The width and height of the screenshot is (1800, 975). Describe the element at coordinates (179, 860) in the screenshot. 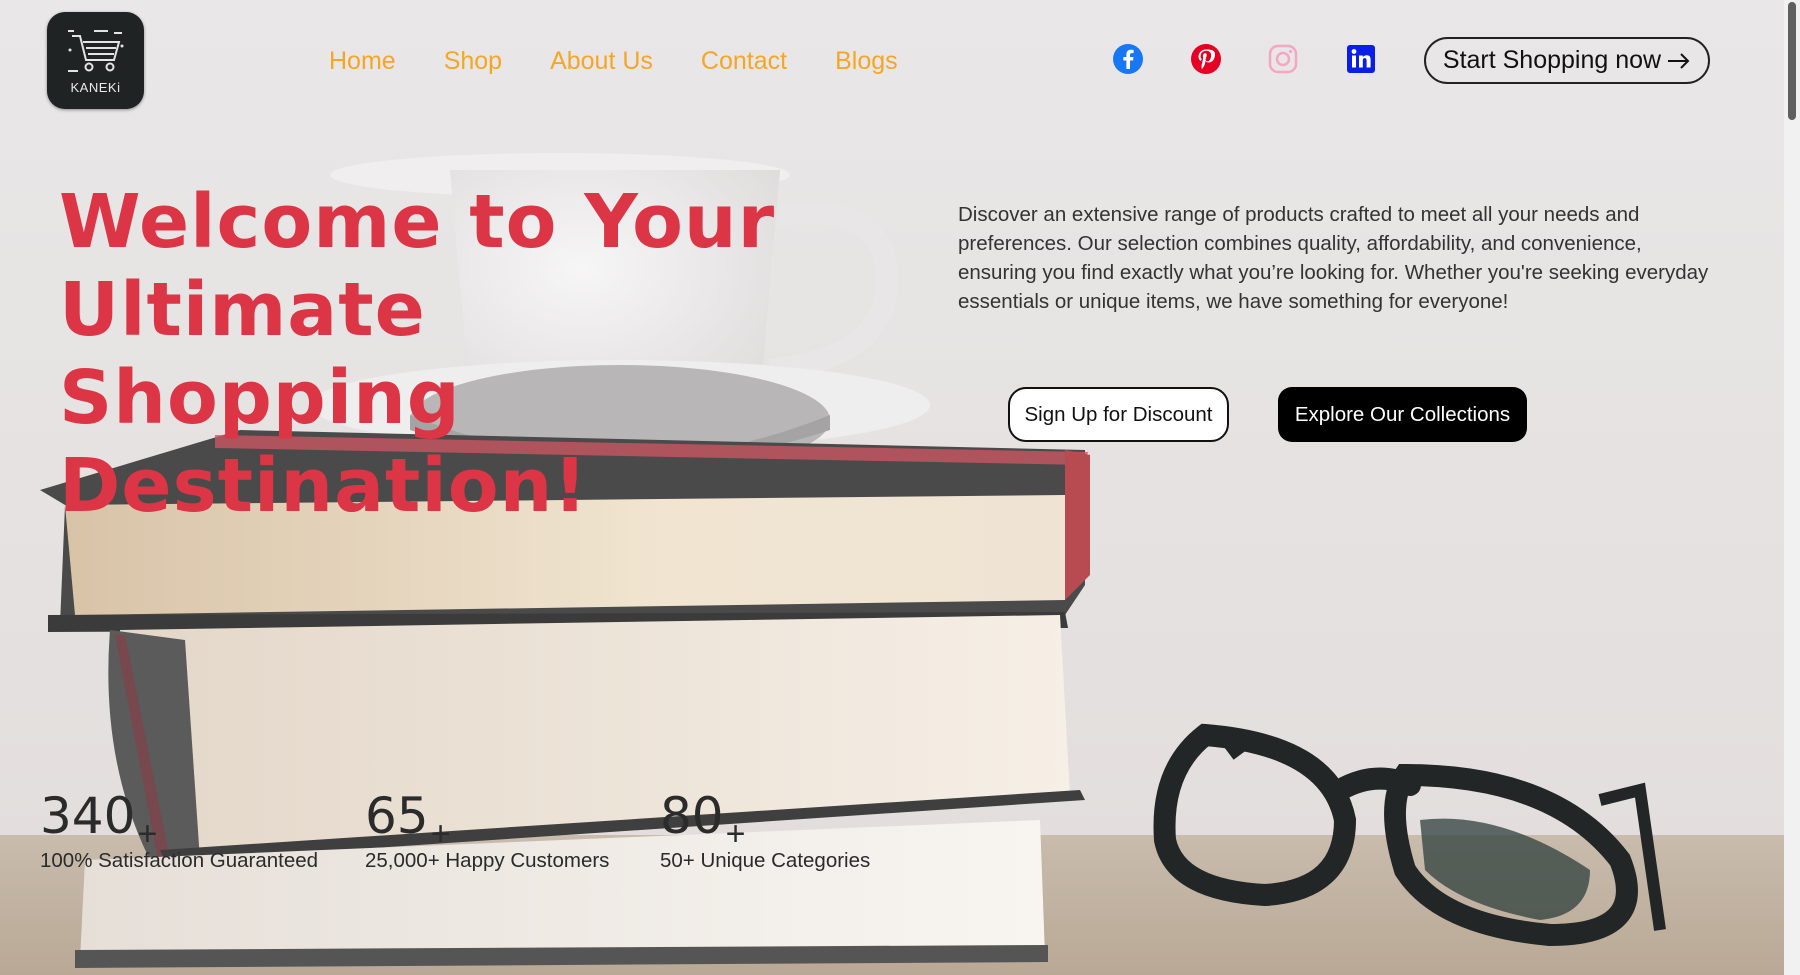

I see `stat-label: 100% Satisfaction Guaranteed` at that location.